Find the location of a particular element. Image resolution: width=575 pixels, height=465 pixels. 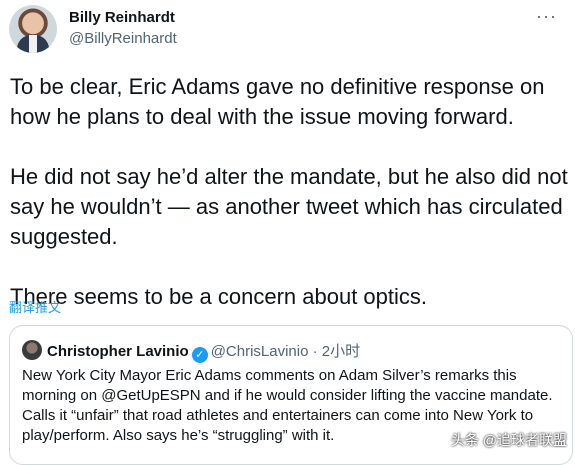

verified-badge-icon: ✓ is located at coordinates (199, 355).